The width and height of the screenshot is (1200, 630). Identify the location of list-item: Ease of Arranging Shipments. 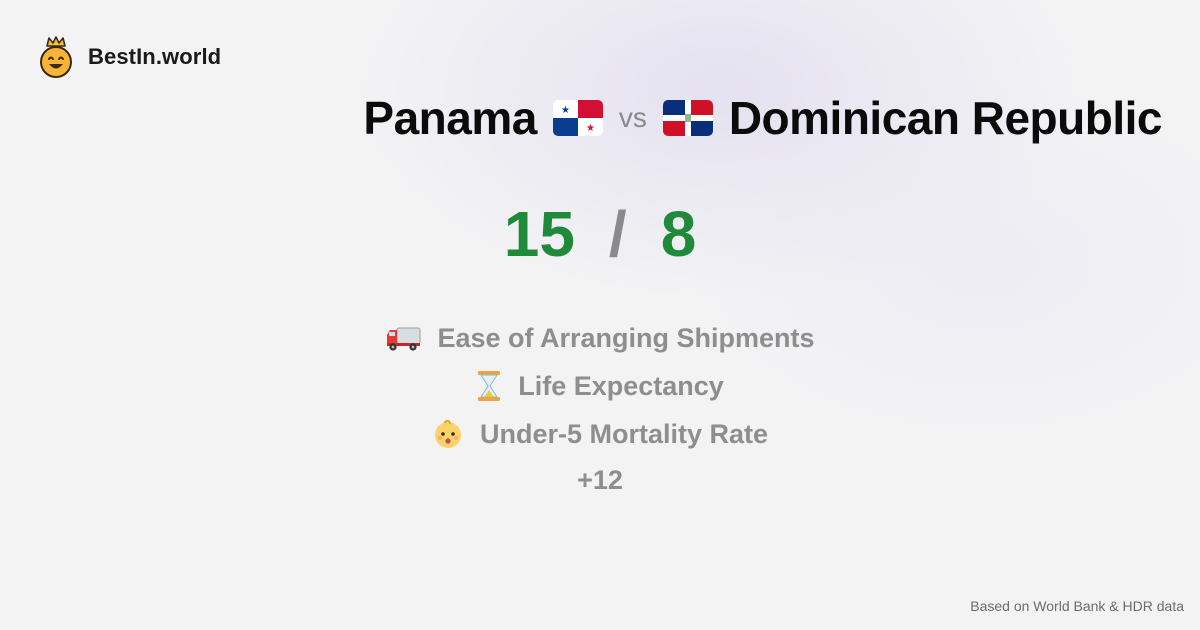
(600, 338).